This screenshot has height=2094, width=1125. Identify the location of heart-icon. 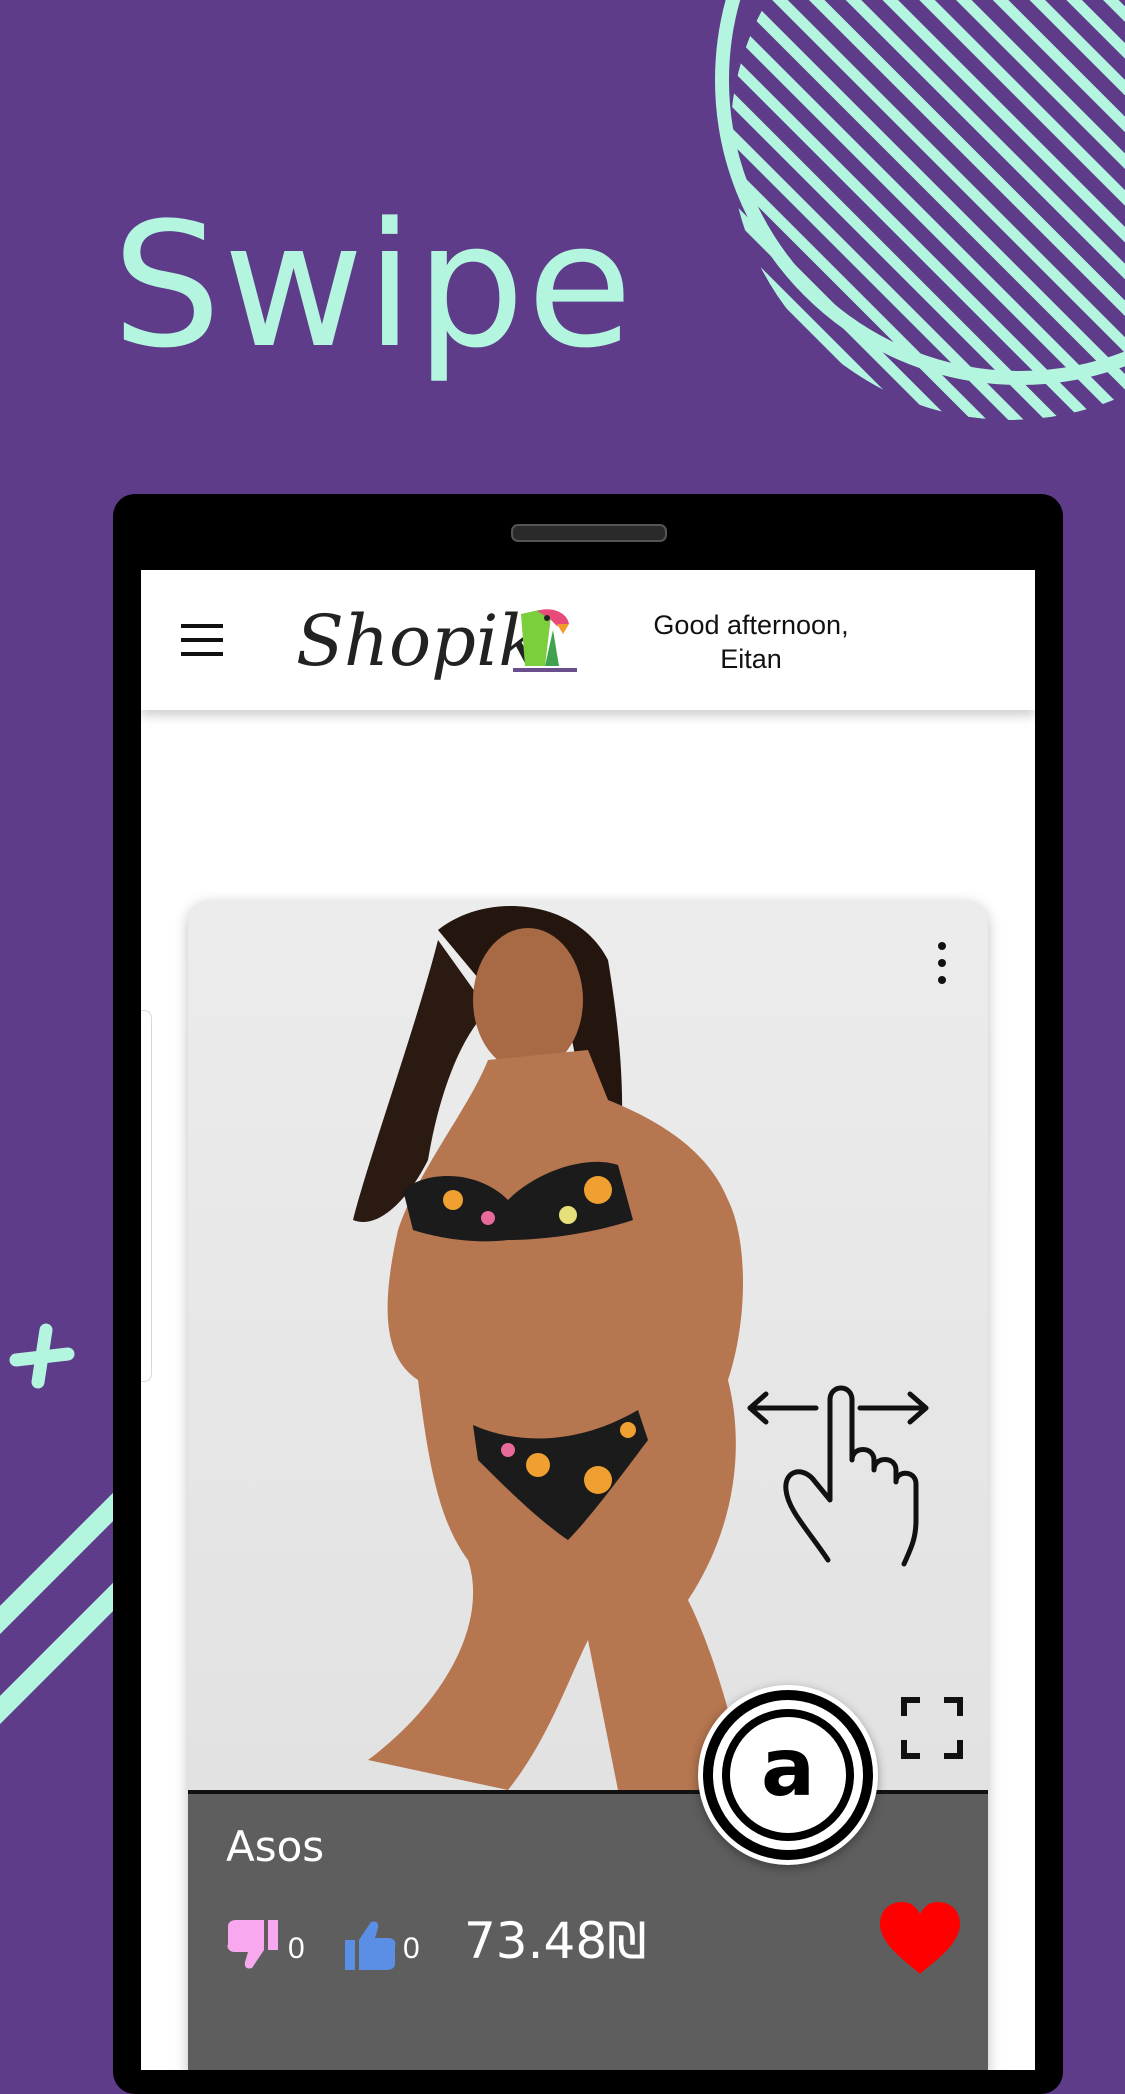
(920, 1938).